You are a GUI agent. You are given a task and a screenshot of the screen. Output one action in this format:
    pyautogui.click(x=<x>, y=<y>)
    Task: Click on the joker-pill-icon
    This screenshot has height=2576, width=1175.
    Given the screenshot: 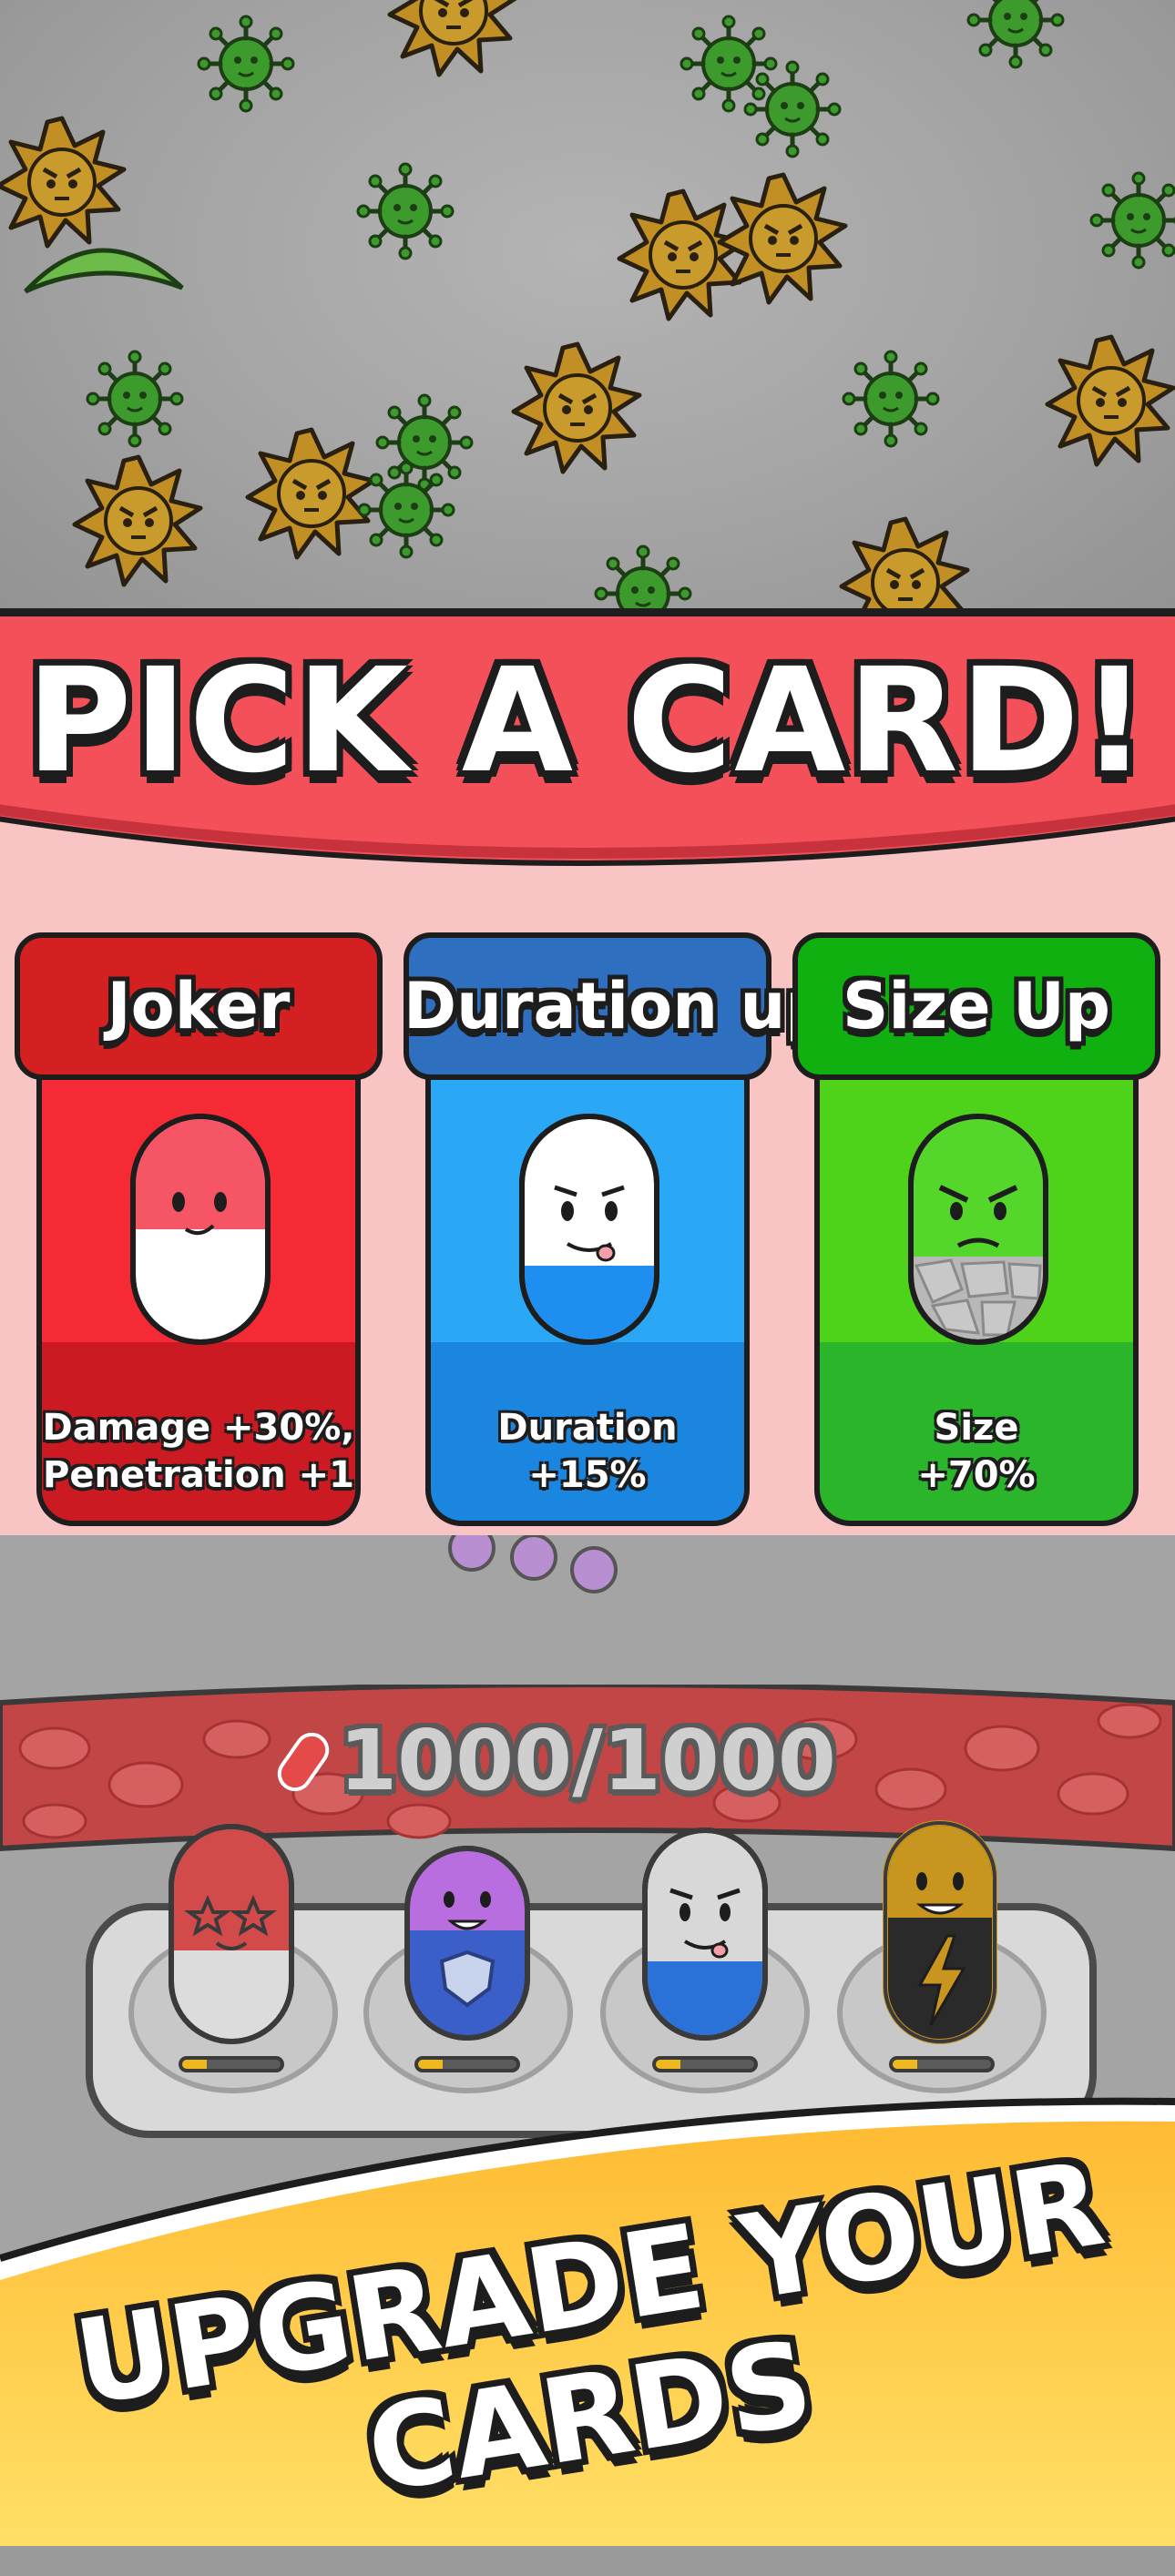 What is the action you would take?
    pyautogui.click(x=200, y=1229)
    